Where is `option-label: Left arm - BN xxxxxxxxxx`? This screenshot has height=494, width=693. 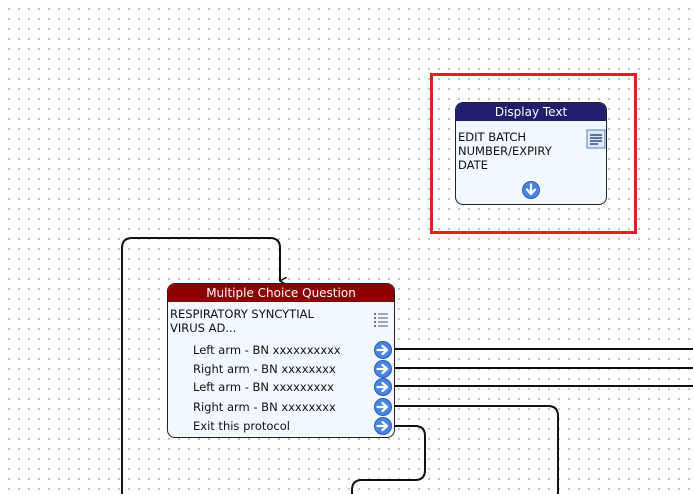
option-label: Left arm - BN xxxxxxxxxx is located at coordinates (267, 350).